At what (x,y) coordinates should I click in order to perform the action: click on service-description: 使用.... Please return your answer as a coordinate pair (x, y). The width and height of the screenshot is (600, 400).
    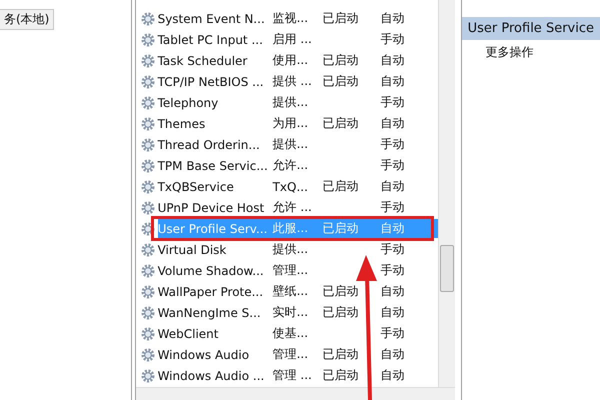
    Looking at the image, I should click on (291, 60).